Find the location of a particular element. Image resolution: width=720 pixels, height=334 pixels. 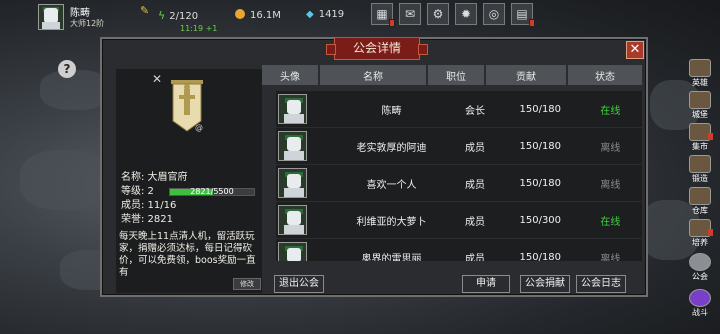

gold-value: 16.1M is located at coordinates (265, 15).